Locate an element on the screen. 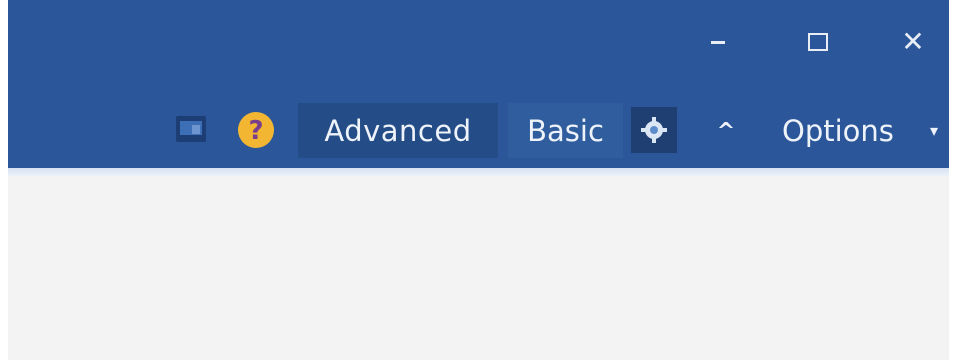 Image resolution: width=955 pixels, height=360 pixels. close-icon: ✕ is located at coordinates (913, 41).